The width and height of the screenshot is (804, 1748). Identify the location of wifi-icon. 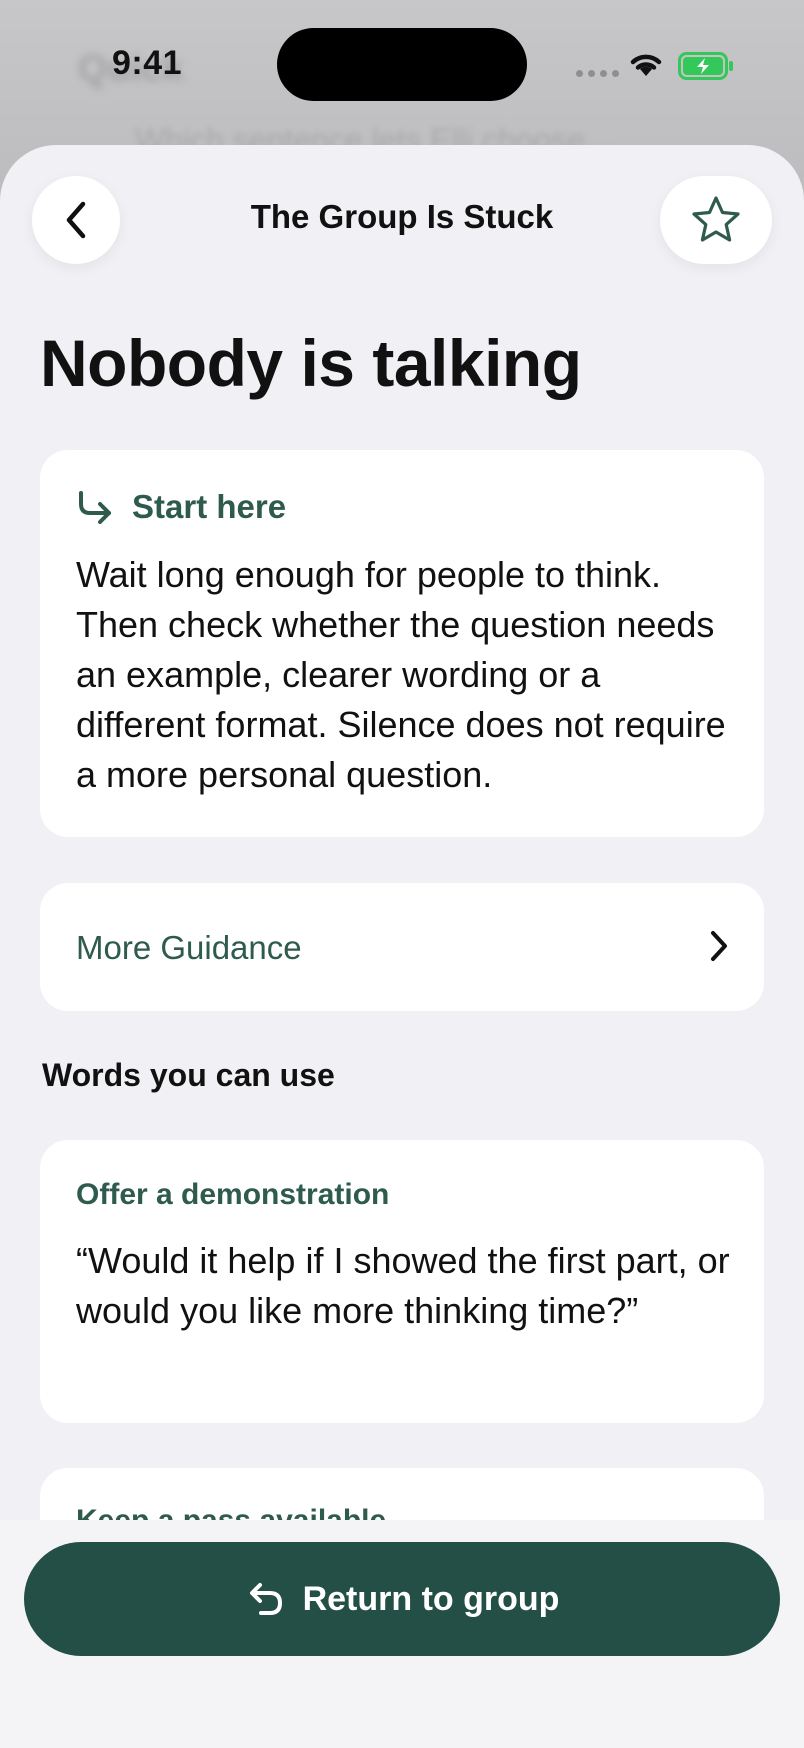
(646, 65).